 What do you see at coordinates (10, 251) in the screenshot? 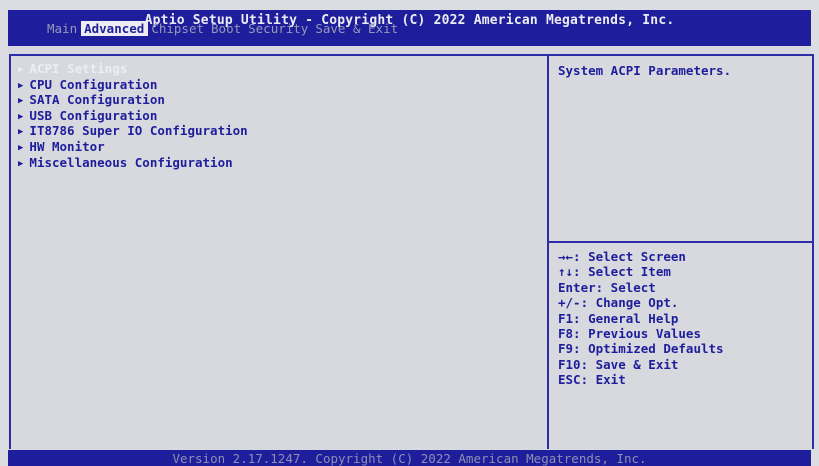
I see `panel-border-left` at bounding box center [10, 251].